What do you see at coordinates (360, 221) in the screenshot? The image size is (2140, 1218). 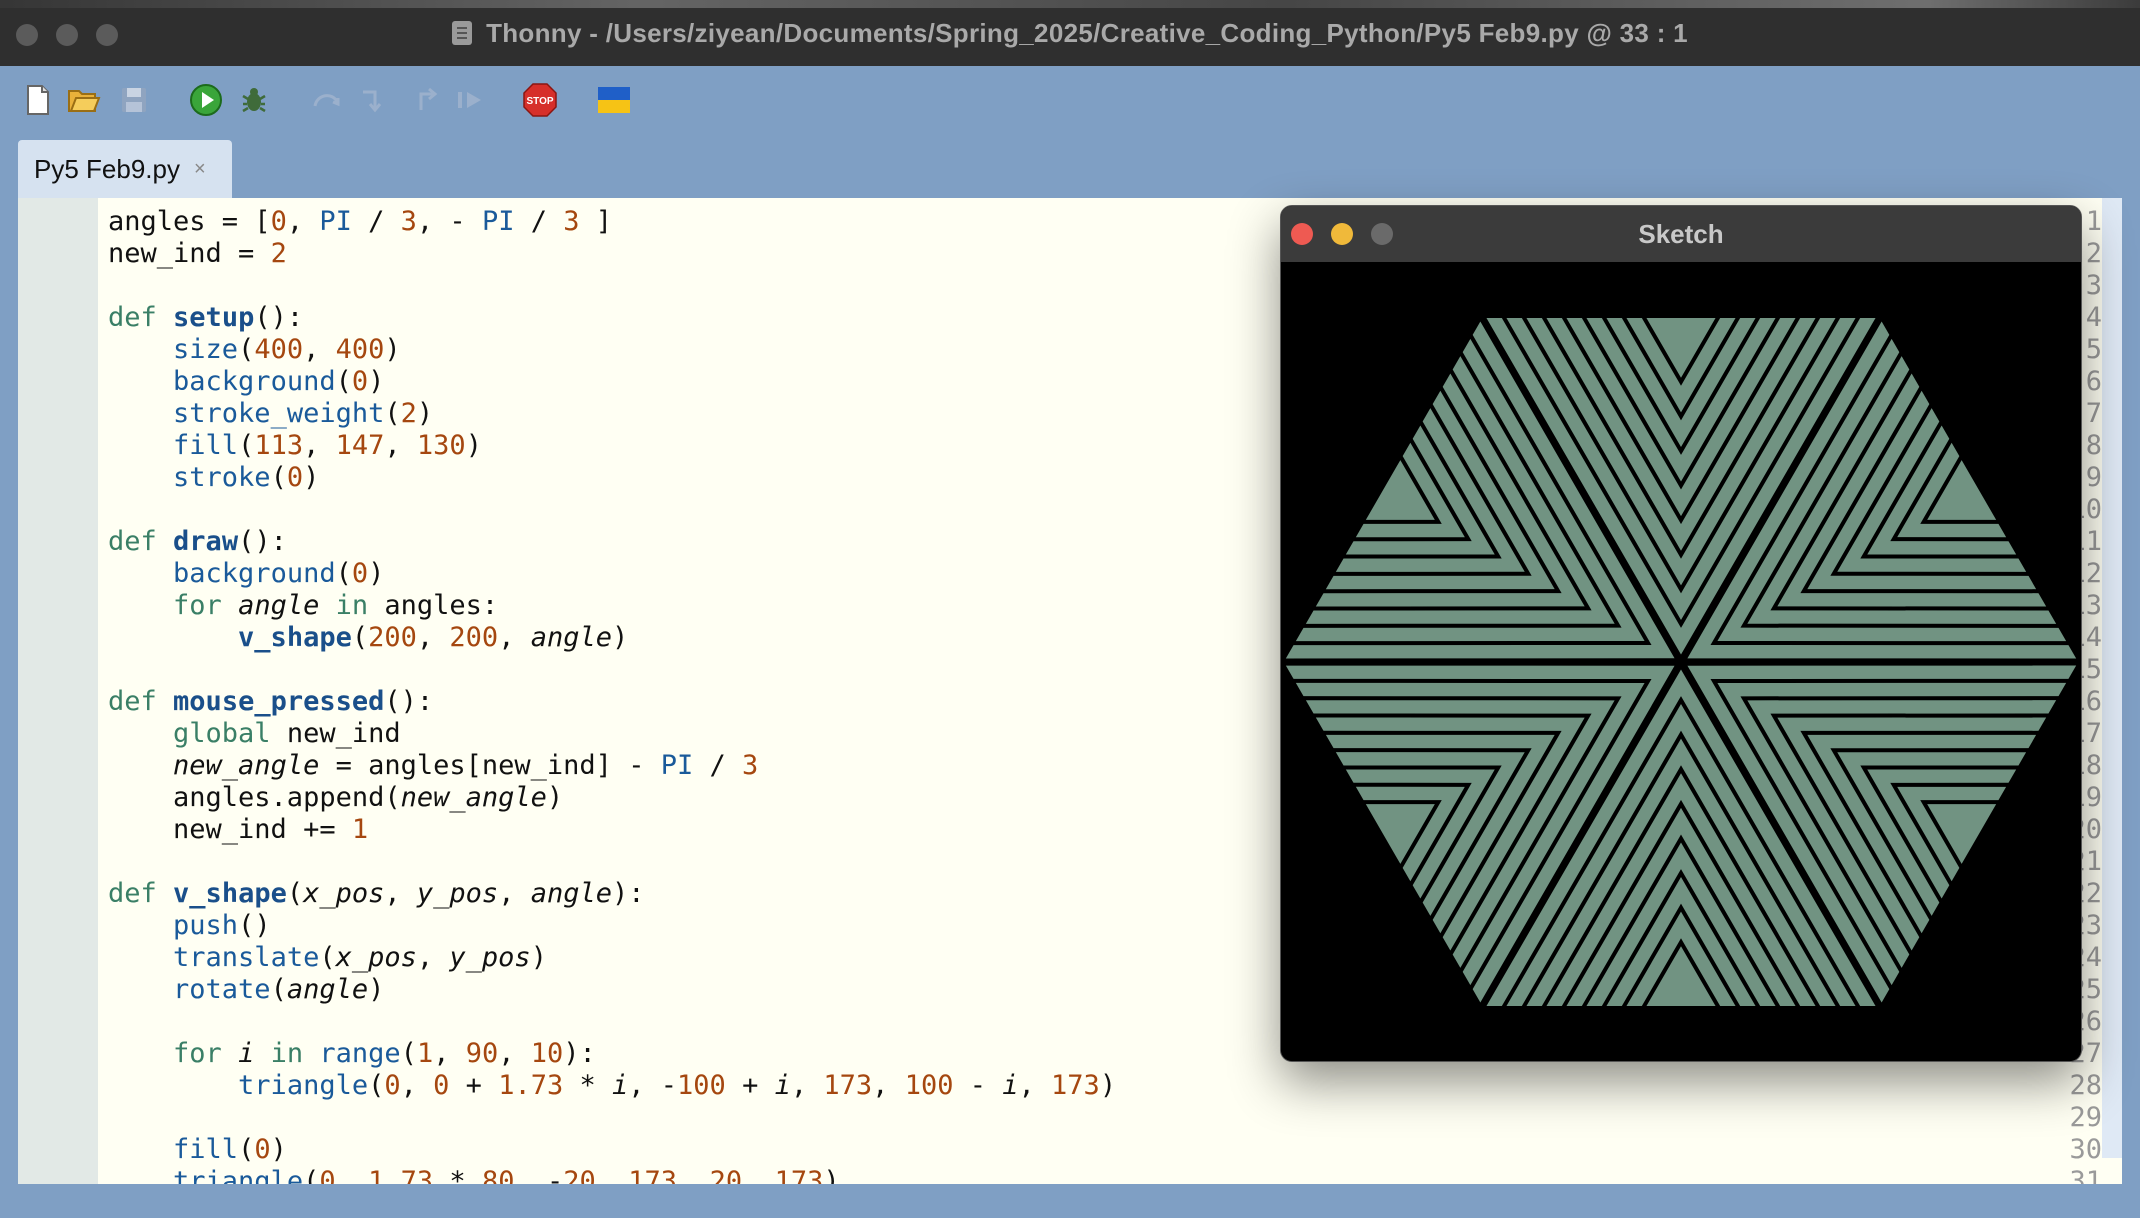 I see `code-line: angles = [0, PI / 3, - PI / 3 ]` at bounding box center [360, 221].